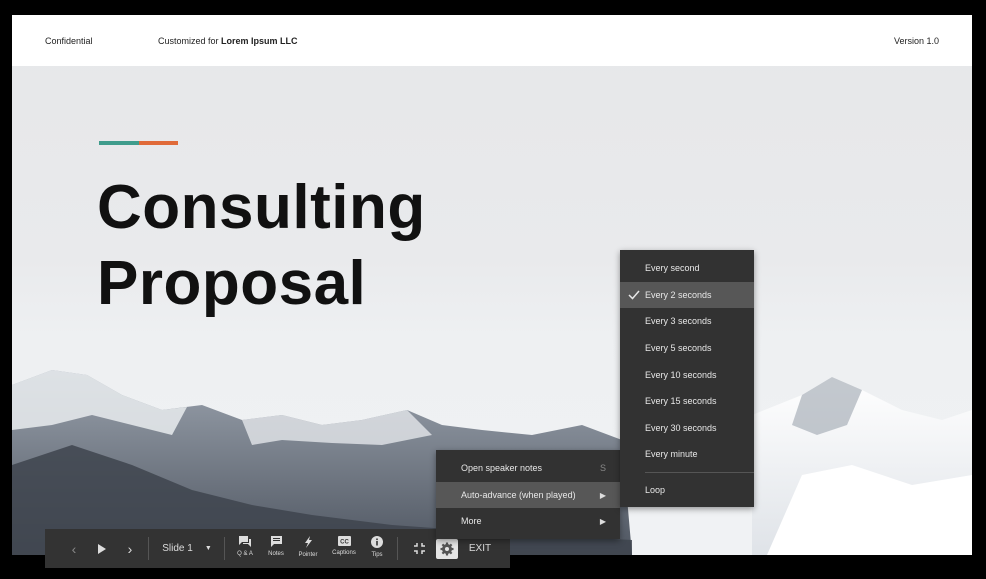  I want to click on next-slide-button: ›, so click(130, 548).